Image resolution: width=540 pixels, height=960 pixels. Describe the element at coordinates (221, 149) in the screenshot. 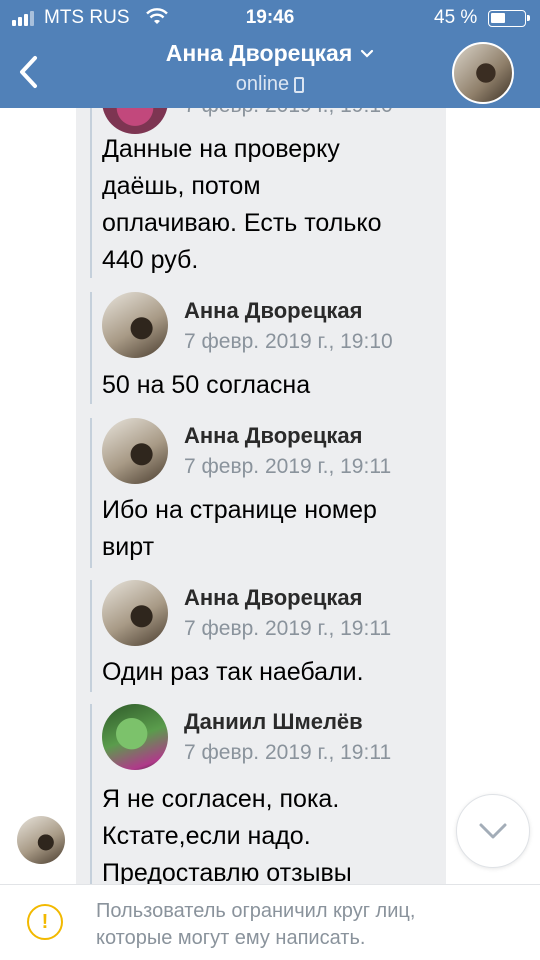

I see `text-line: Данные на проверку` at that location.